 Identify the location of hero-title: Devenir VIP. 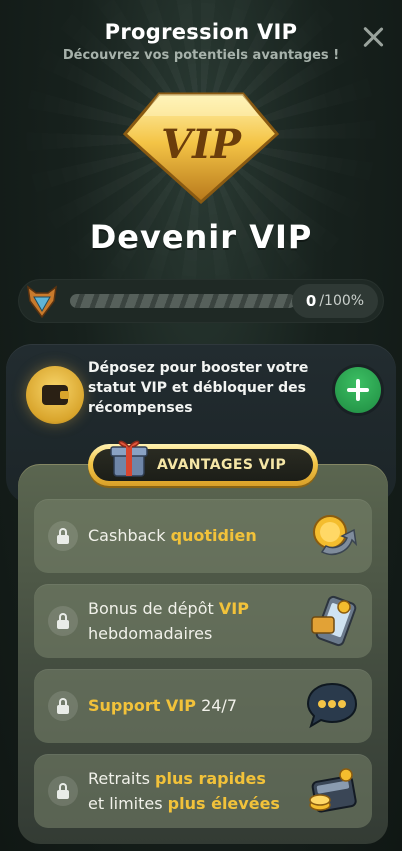
(201, 237).